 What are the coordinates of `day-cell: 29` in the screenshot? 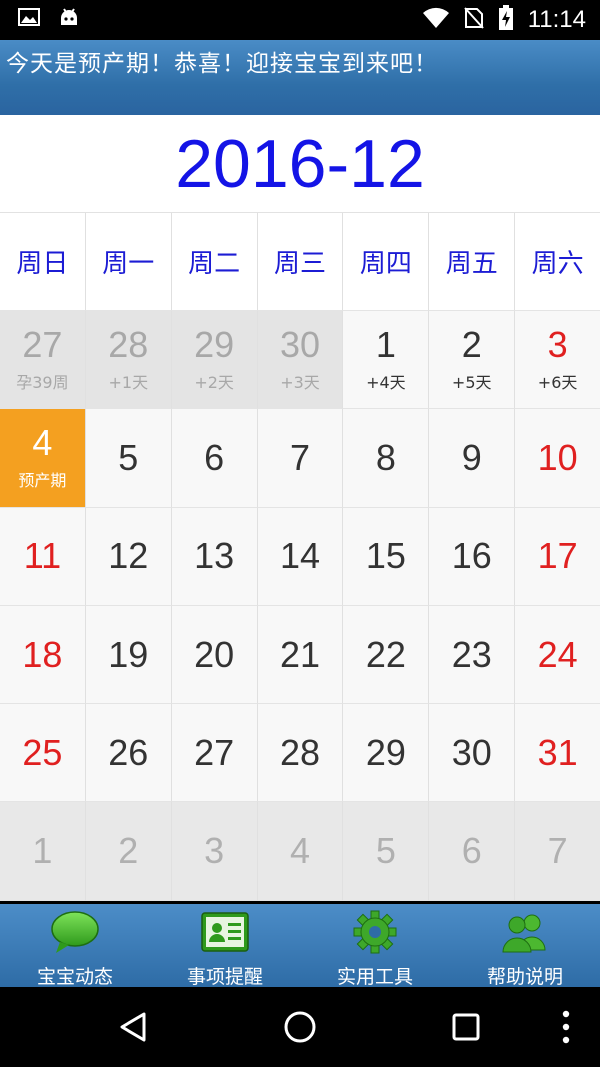 It's located at (386, 753).